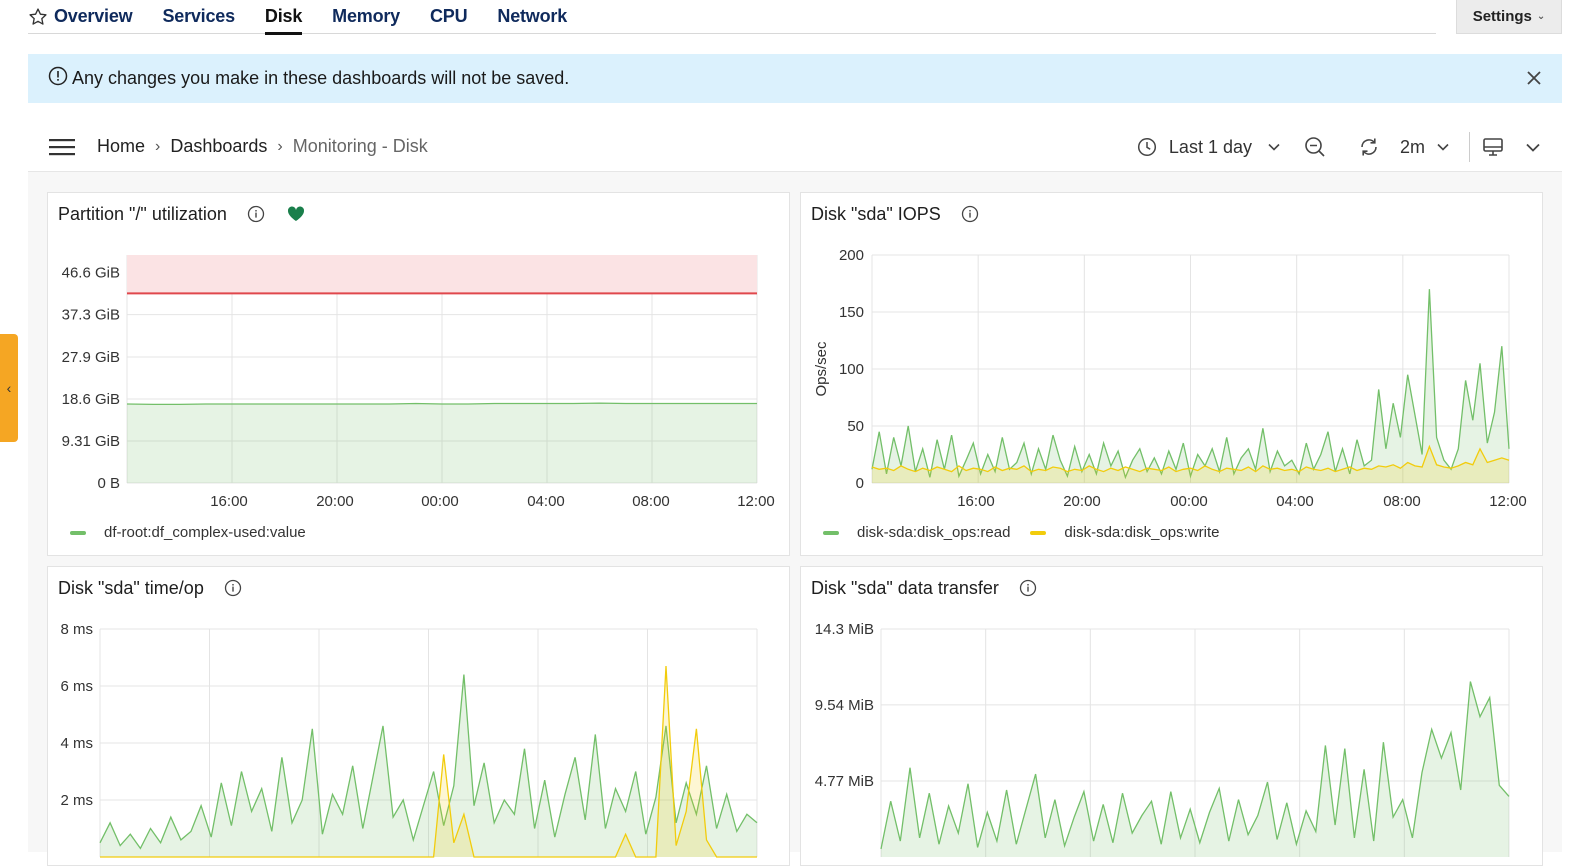  I want to click on legend-item: disk-sda:disk_ops:read, so click(916, 532).